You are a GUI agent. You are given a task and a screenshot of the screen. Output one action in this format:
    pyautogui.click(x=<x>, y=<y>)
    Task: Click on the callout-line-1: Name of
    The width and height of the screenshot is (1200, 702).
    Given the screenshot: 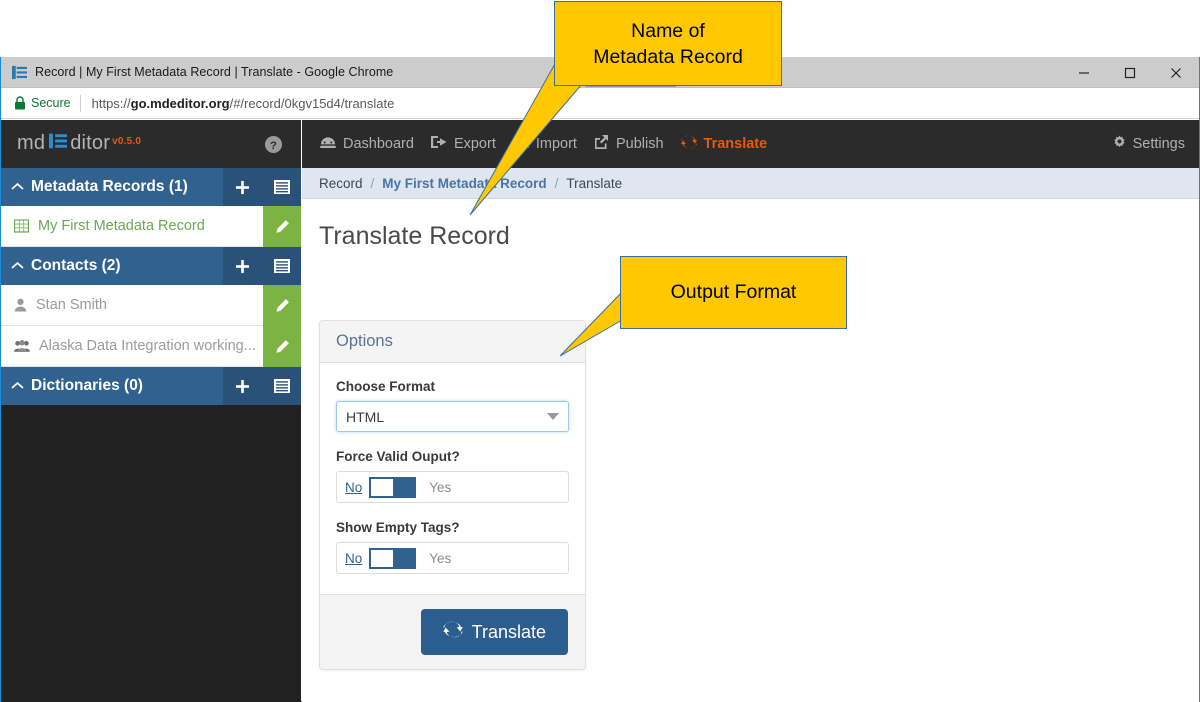 What is the action you would take?
    pyautogui.click(x=668, y=30)
    